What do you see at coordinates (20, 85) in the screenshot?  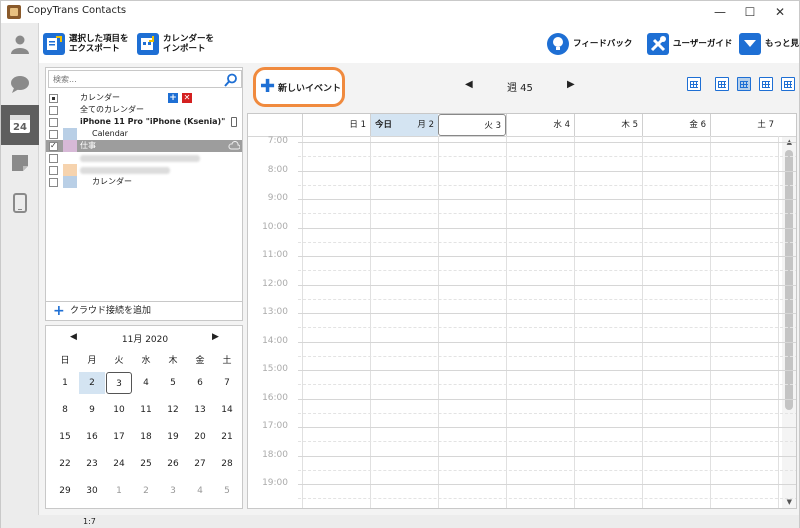 I see `nav-messages` at bounding box center [20, 85].